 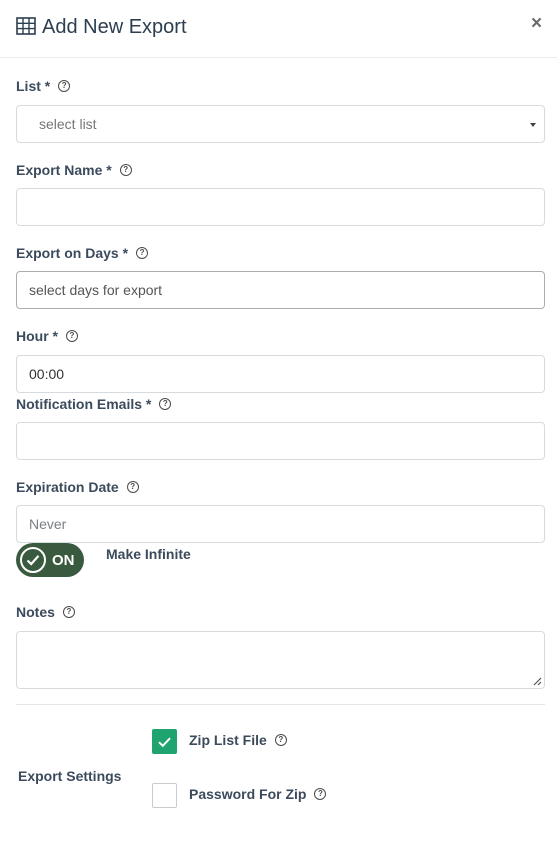 What do you see at coordinates (536, 24) in the screenshot?
I see `close-button: ×` at bounding box center [536, 24].